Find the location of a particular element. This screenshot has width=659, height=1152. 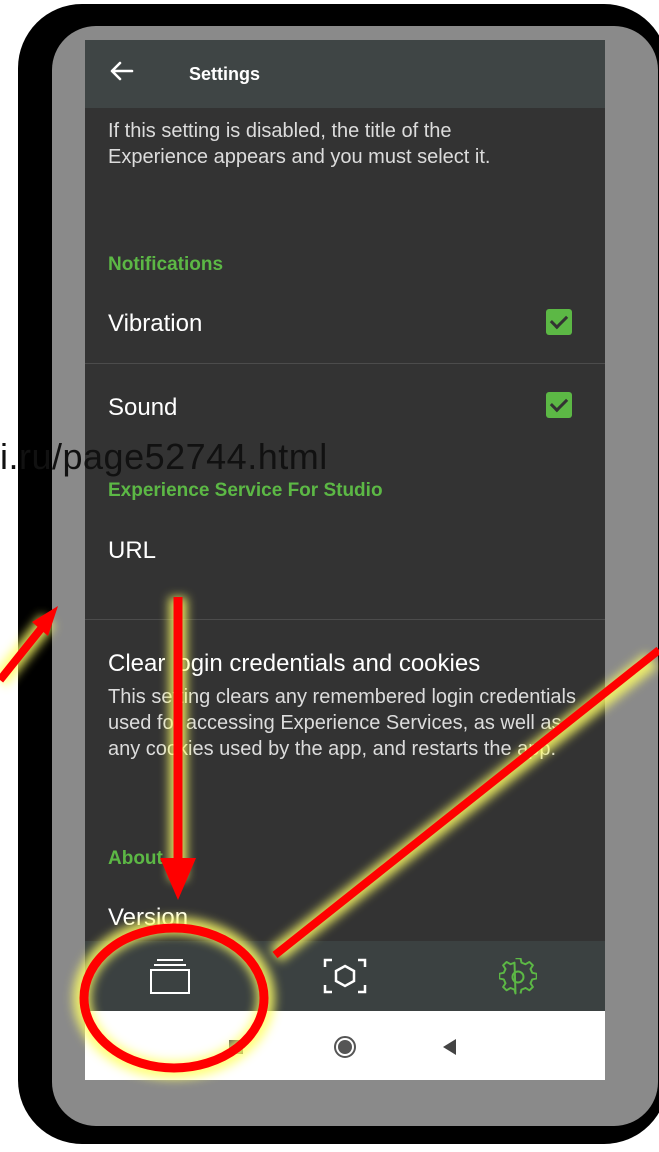

annotation-arrow-down is located at coordinates (178, 748).